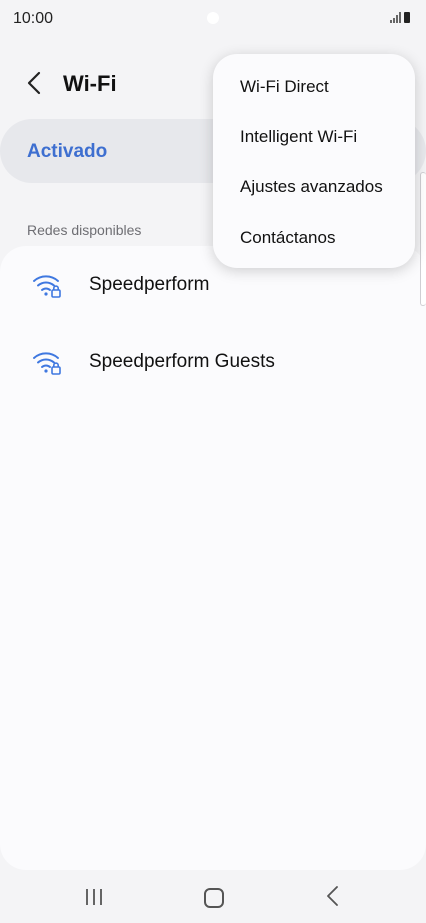 This screenshot has width=426, height=923. I want to click on status-bar: 10:00, so click(213, 20).